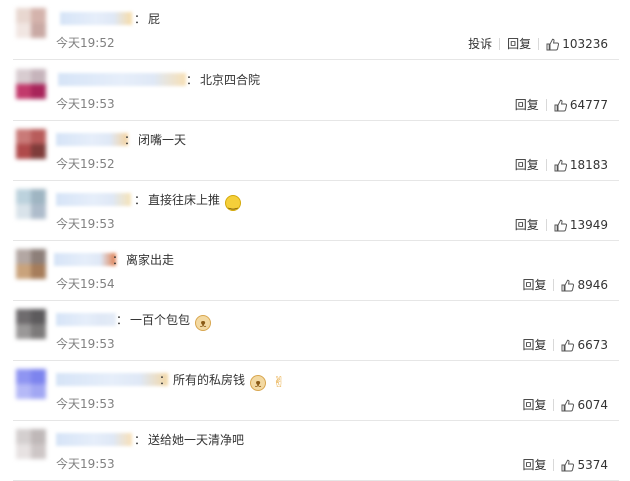 Image resolution: width=630 pixels, height=481 pixels. Describe the element at coordinates (315, 391) in the screenshot. I see `comment-item: ：所有的私房钱 ᴥ ✌ 今天19:53 回复 6074` at that location.